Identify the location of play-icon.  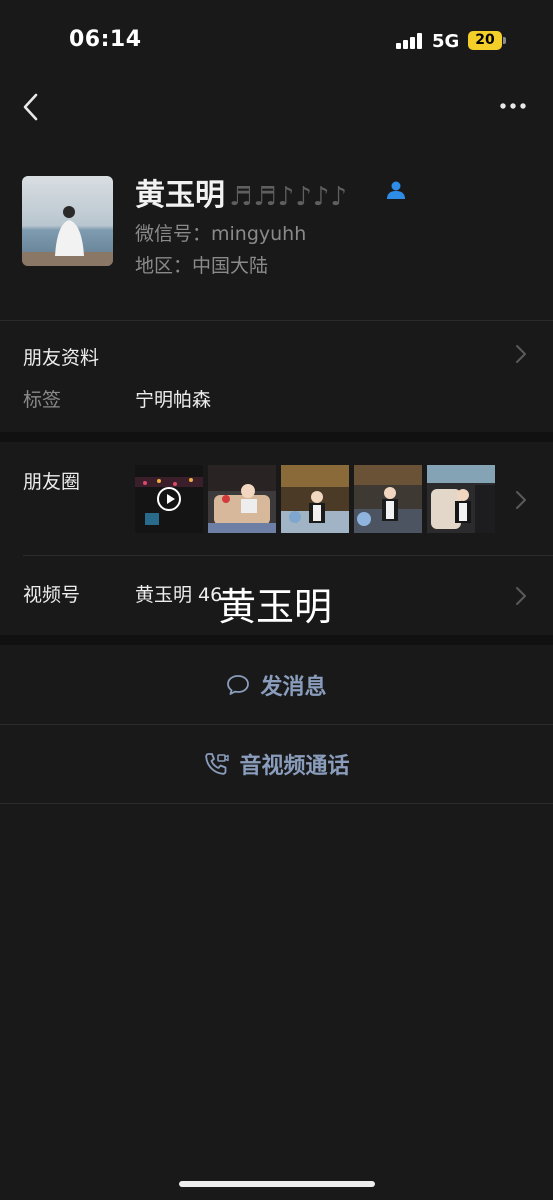
(169, 499).